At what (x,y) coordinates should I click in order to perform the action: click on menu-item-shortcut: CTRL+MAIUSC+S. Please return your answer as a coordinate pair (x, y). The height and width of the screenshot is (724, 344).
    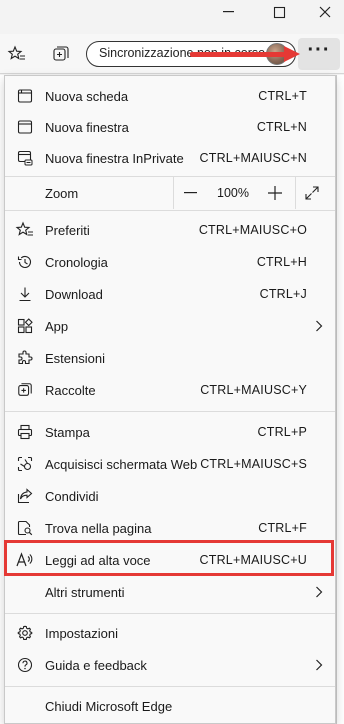
    Looking at the image, I should click on (253, 464).